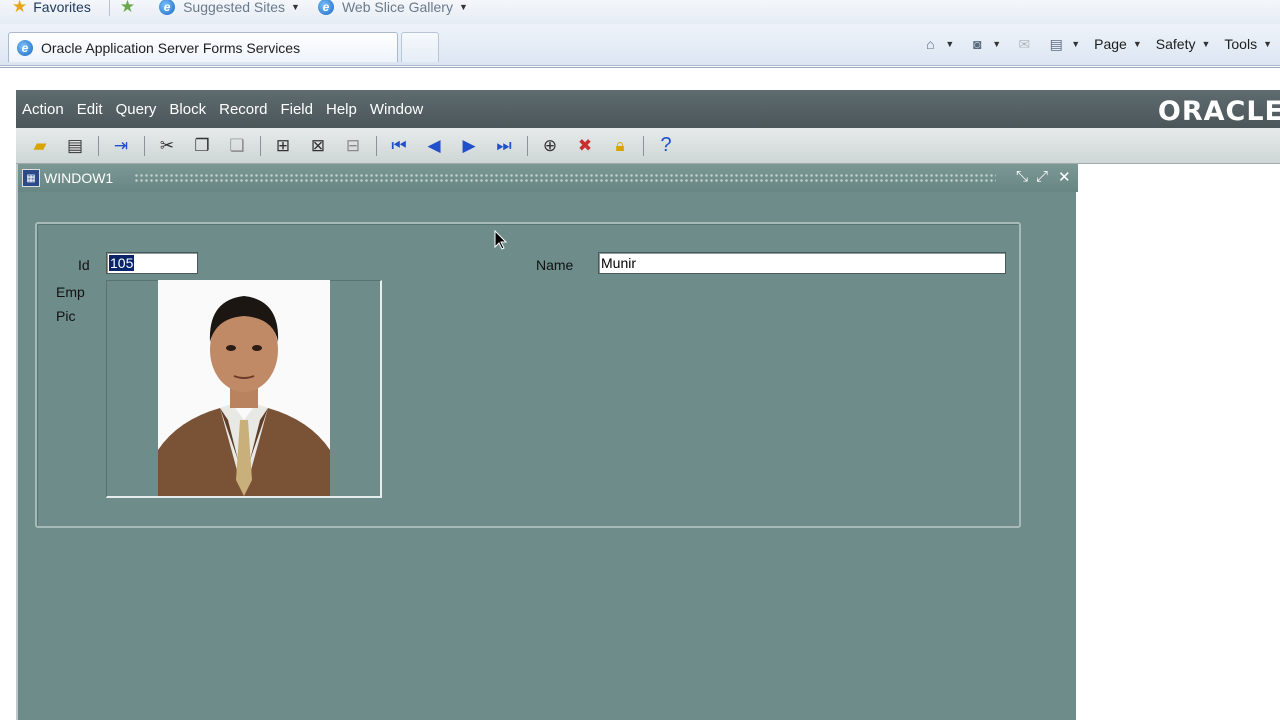 This screenshot has width=1280, height=720. Describe the element at coordinates (152, 263) in the screenshot. I see `id-field: 105` at that location.